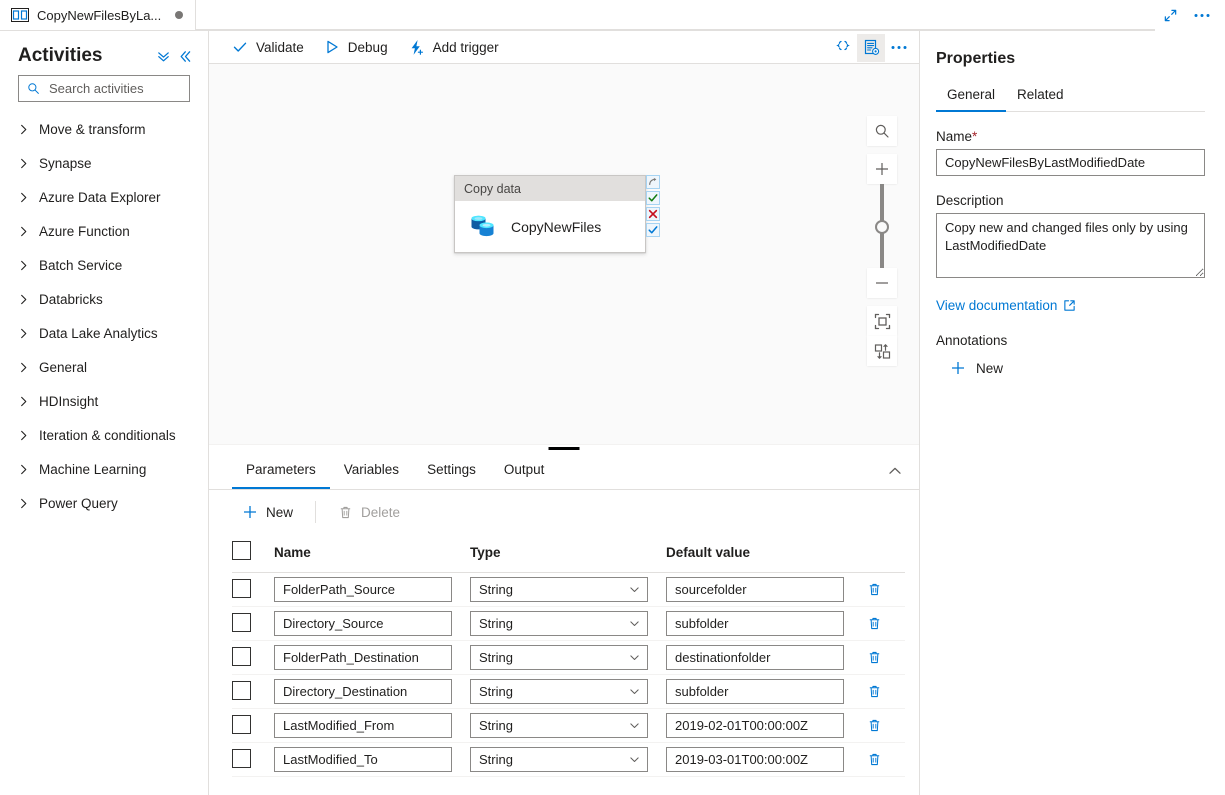 Image resolution: width=1225 pixels, height=795 pixels. I want to click on splitter-grip, so click(564, 448).